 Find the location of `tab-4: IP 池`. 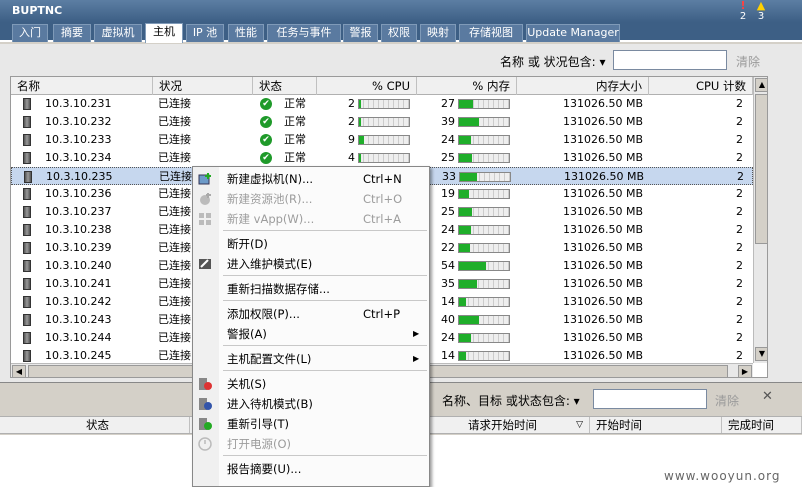

tab-4: IP 池 is located at coordinates (205, 33).